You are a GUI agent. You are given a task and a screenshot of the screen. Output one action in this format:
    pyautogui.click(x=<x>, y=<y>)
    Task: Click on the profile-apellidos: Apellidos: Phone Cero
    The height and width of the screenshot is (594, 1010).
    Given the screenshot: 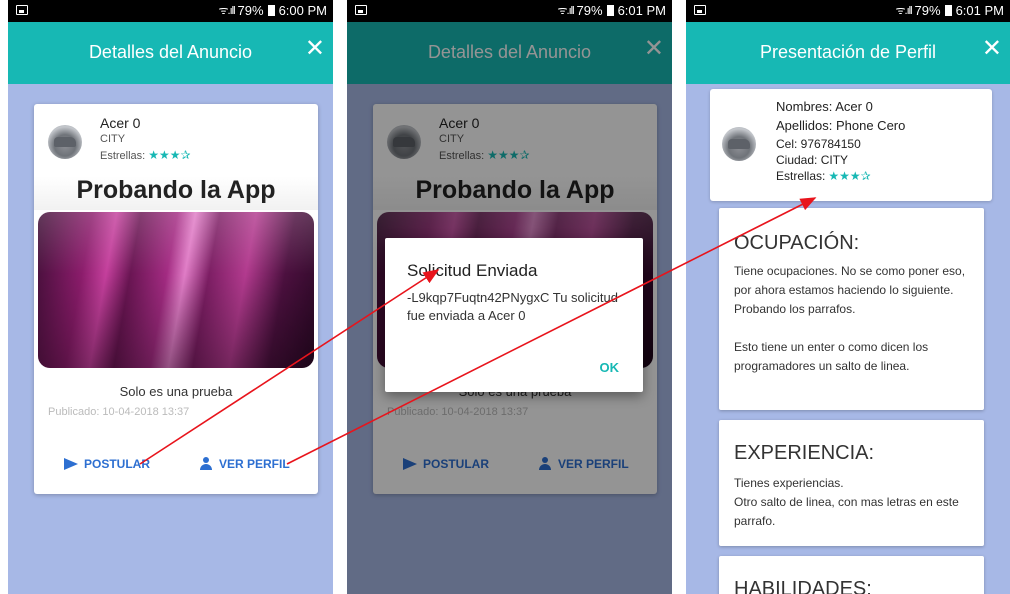 What is the action you would take?
    pyautogui.click(x=841, y=125)
    